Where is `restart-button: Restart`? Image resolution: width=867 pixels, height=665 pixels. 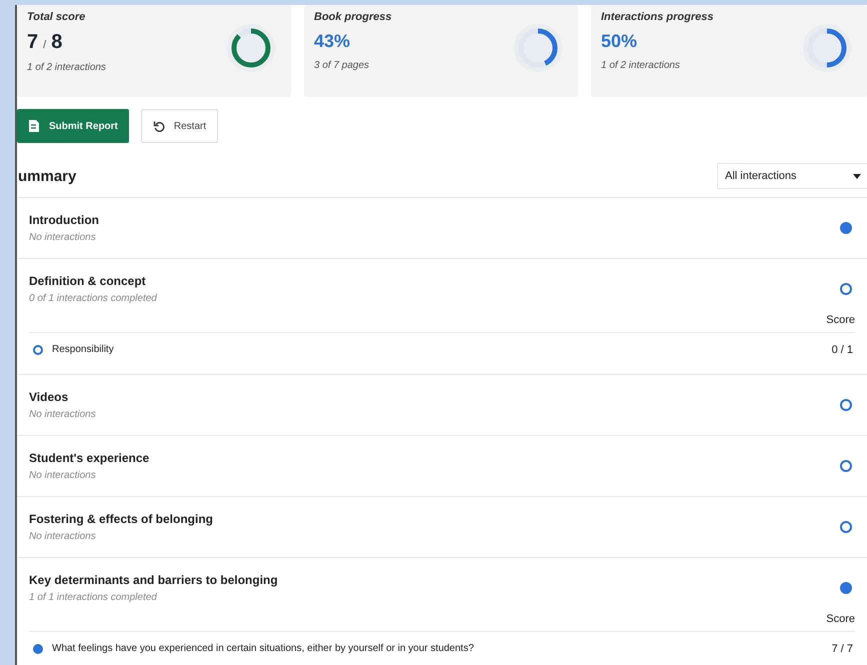 restart-button: Restart is located at coordinates (179, 126).